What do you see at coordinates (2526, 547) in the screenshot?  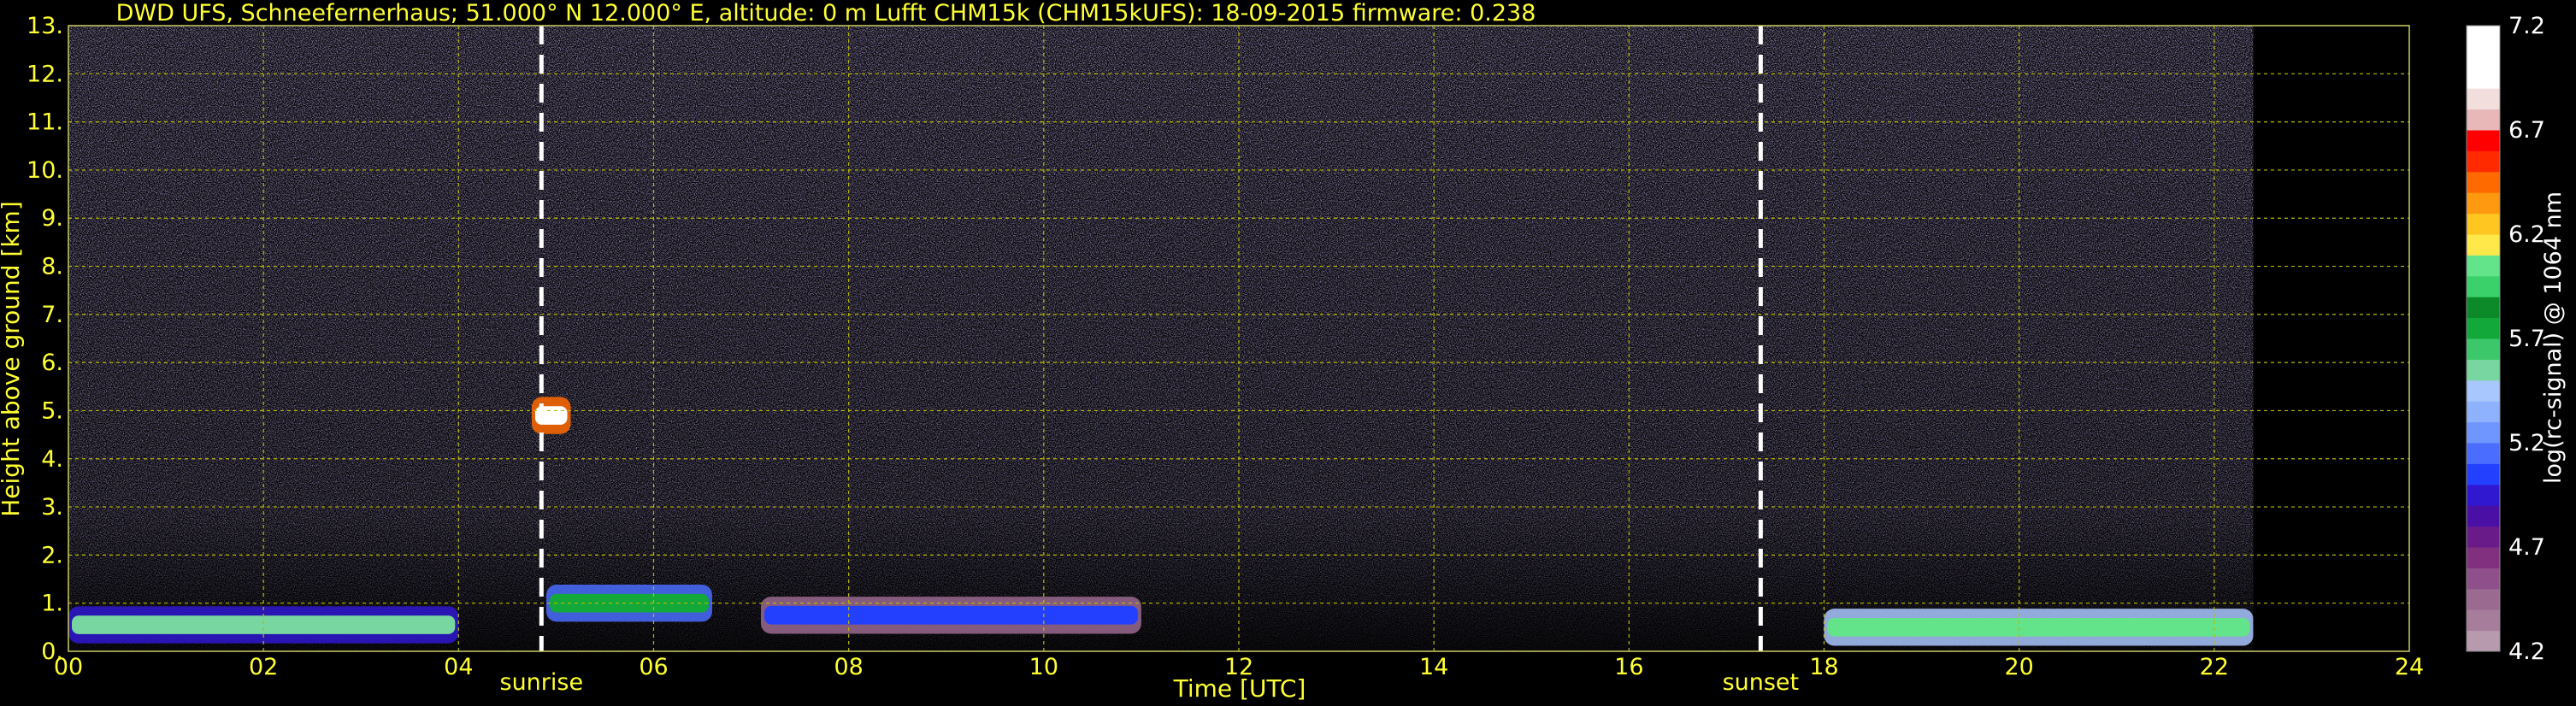 I see `colorbar-tick-label: 4.7` at bounding box center [2526, 547].